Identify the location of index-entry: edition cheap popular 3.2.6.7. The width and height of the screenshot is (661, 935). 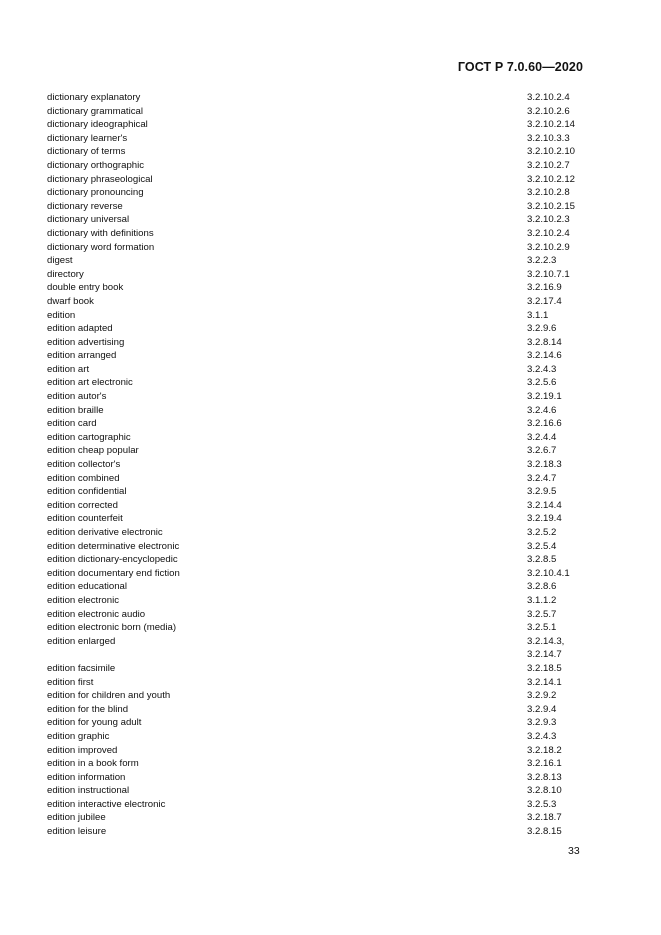
(327, 451).